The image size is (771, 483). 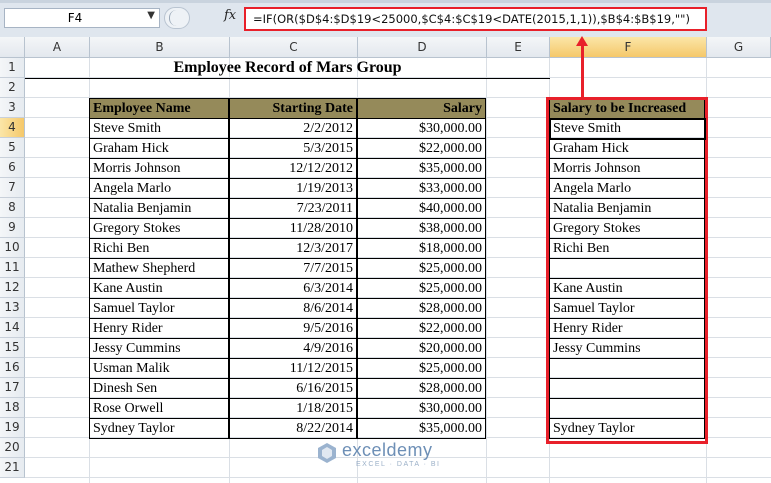 What do you see at coordinates (287, 78) in the screenshot?
I see `title-underline` at bounding box center [287, 78].